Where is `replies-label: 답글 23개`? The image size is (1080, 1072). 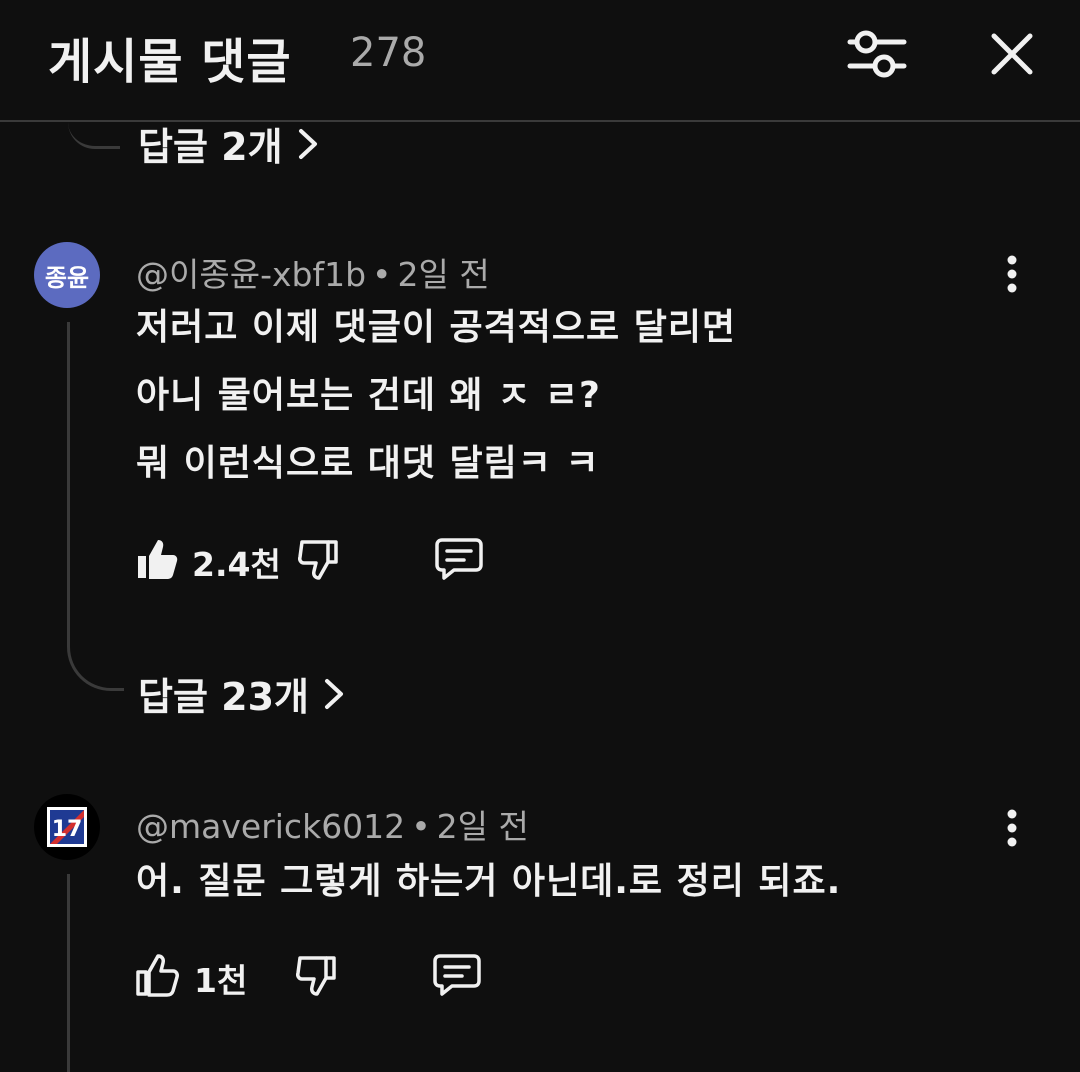
replies-label: 답글 23개 is located at coordinates (223, 697).